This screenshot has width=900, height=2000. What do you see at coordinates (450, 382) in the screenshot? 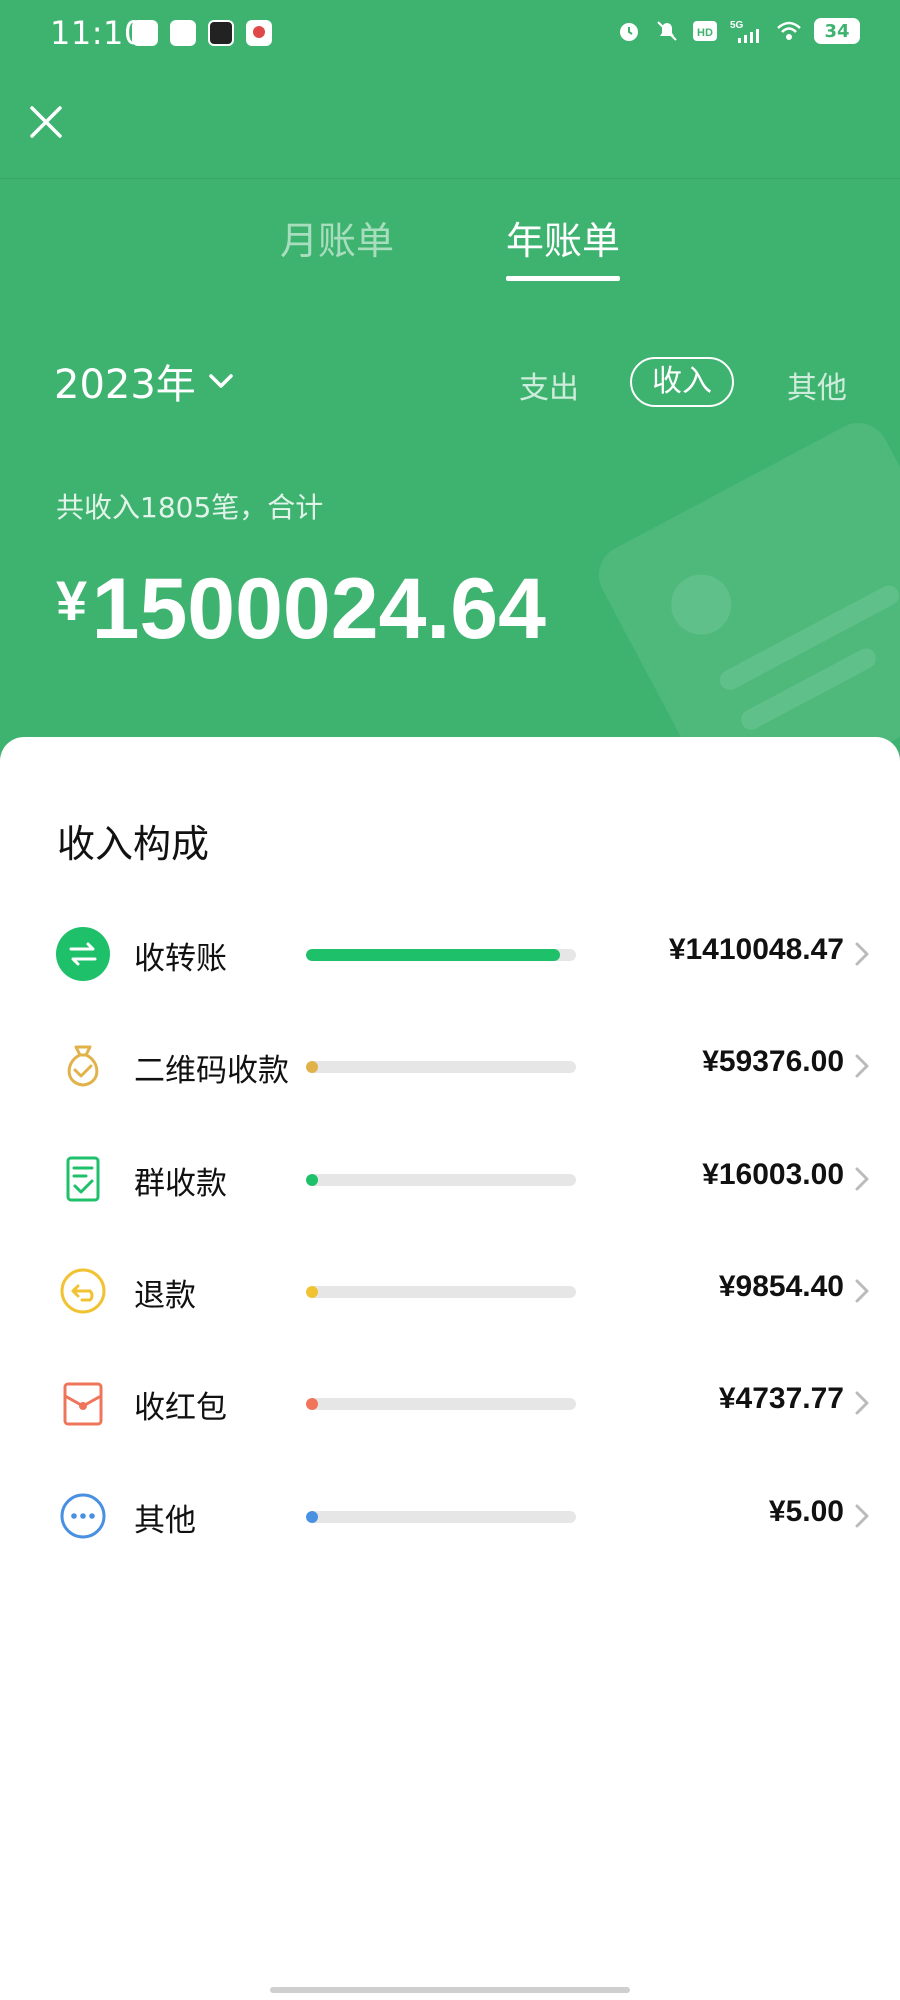
I see `type-filter: 支出 收入 其他` at bounding box center [450, 382].